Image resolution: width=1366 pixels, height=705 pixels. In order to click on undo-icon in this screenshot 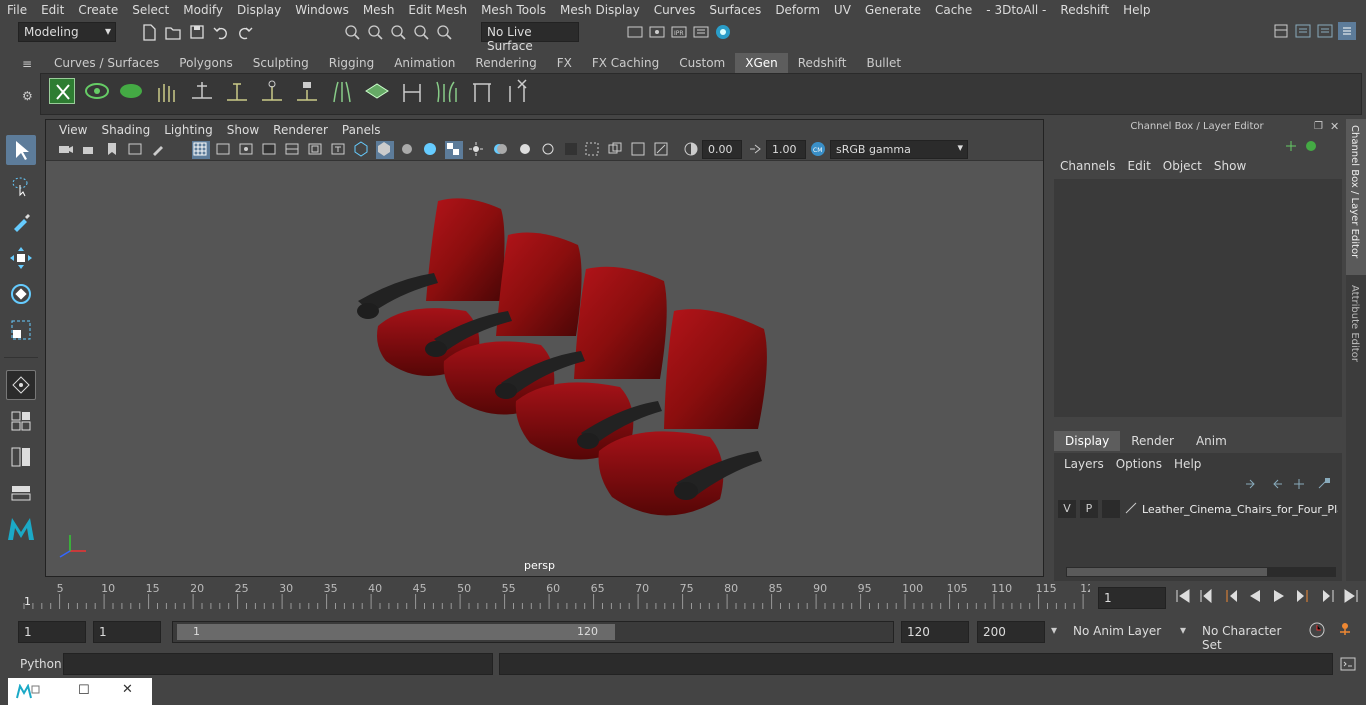, I will do `click(221, 32)`.